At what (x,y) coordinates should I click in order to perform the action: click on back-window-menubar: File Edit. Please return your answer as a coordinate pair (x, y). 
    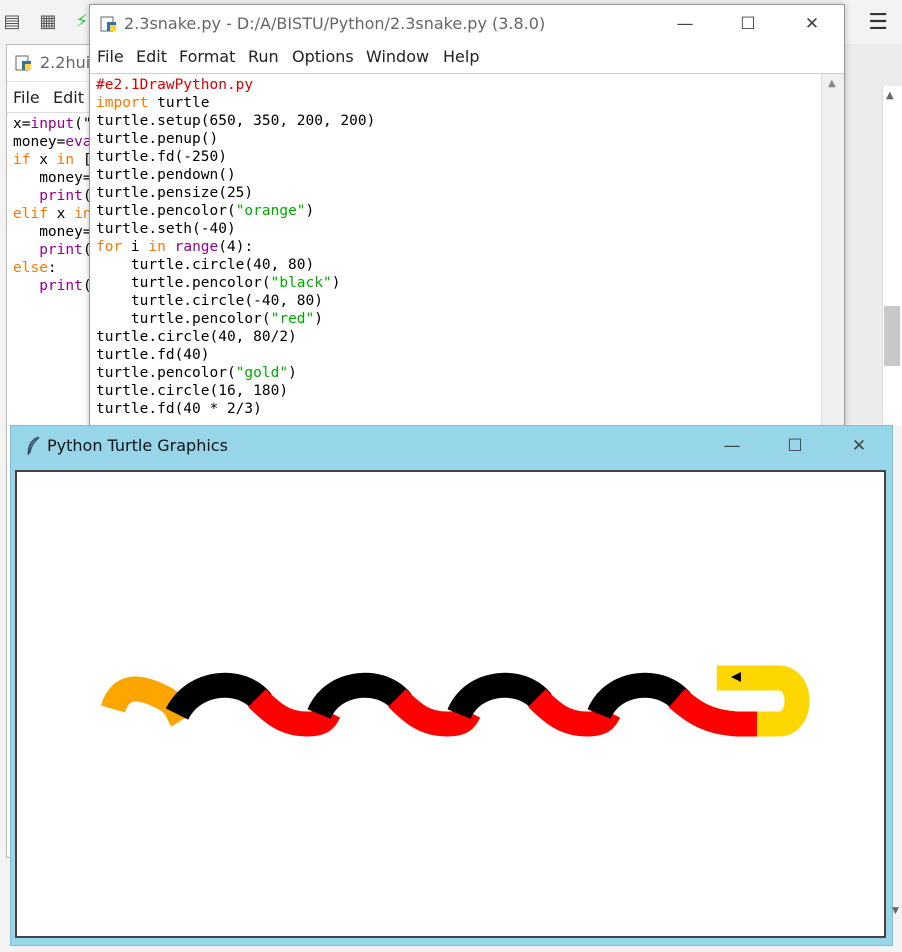
    Looking at the image, I should click on (52, 97).